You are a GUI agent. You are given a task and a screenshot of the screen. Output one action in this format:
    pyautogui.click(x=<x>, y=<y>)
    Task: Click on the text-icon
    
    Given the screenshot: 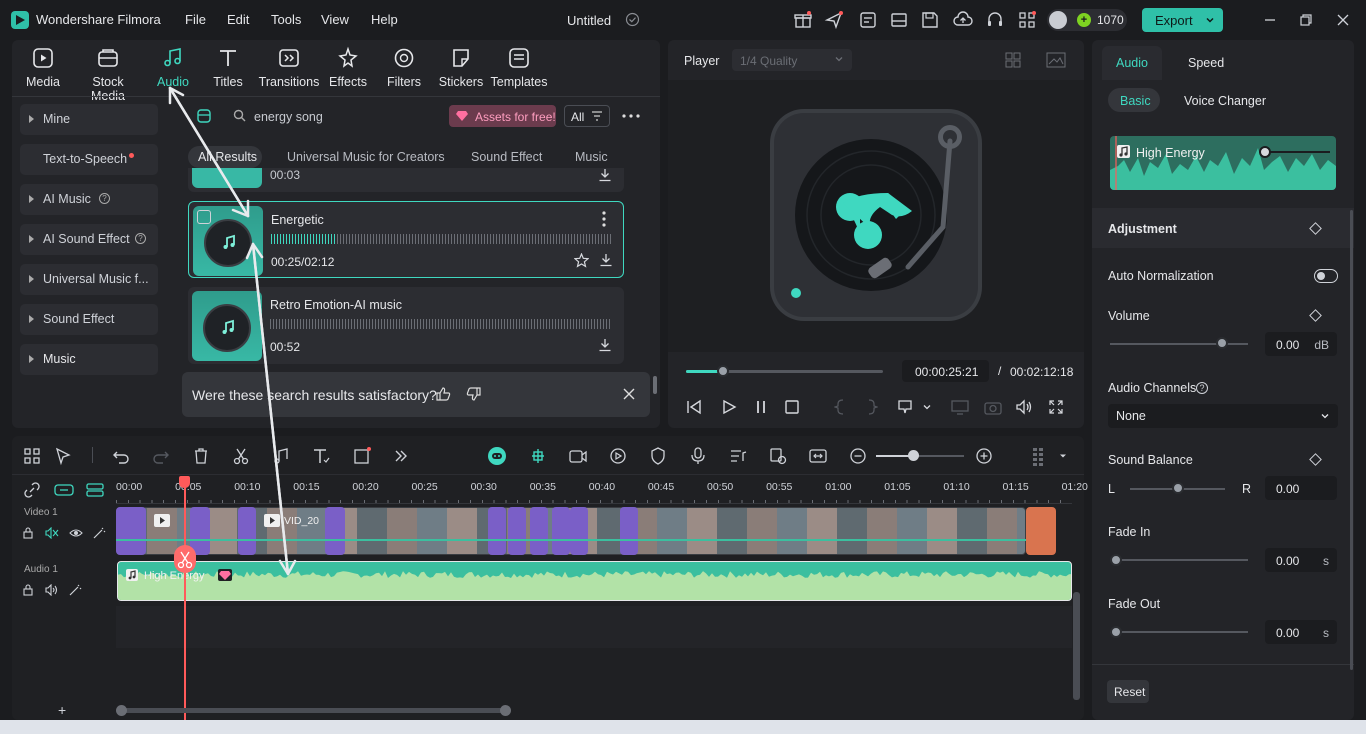 What is the action you would take?
    pyautogui.click(x=321, y=456)
    